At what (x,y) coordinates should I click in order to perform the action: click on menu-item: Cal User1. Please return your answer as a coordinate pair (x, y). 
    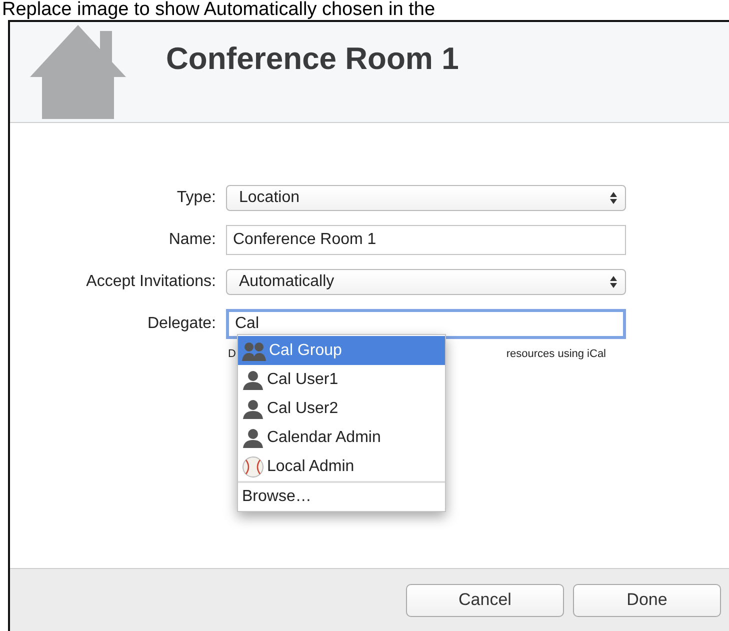
    Looking at the image, I should click on (341, 379).